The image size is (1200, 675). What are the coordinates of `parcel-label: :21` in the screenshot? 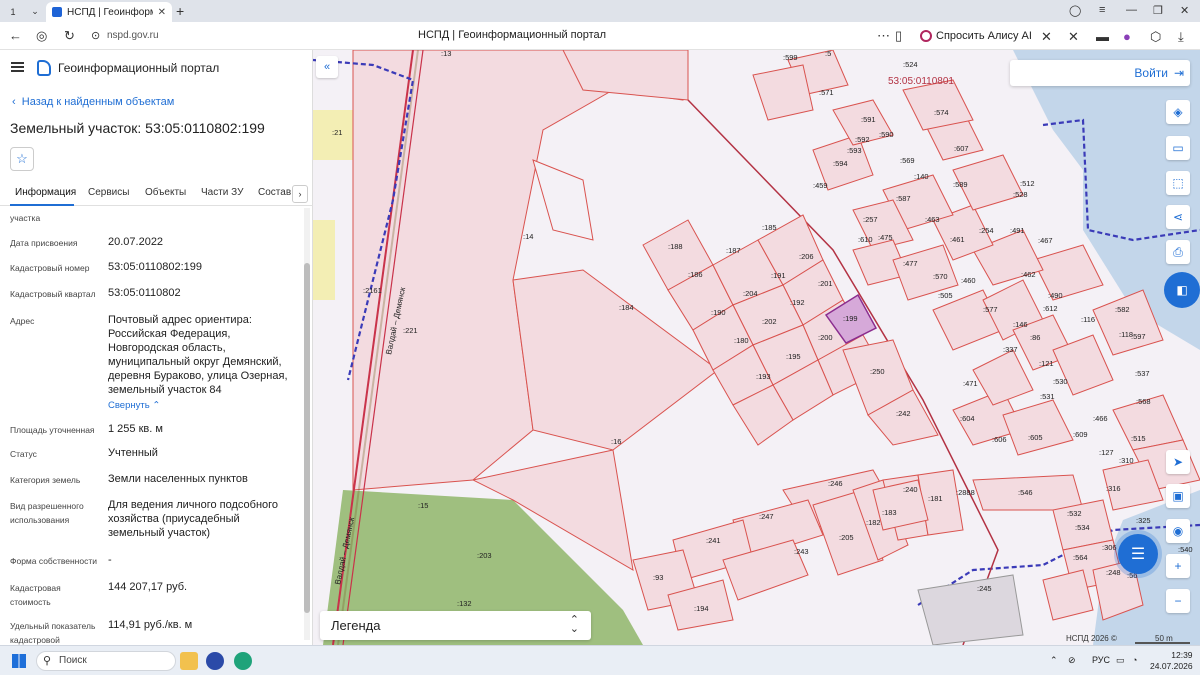 It's located at (337, 132).